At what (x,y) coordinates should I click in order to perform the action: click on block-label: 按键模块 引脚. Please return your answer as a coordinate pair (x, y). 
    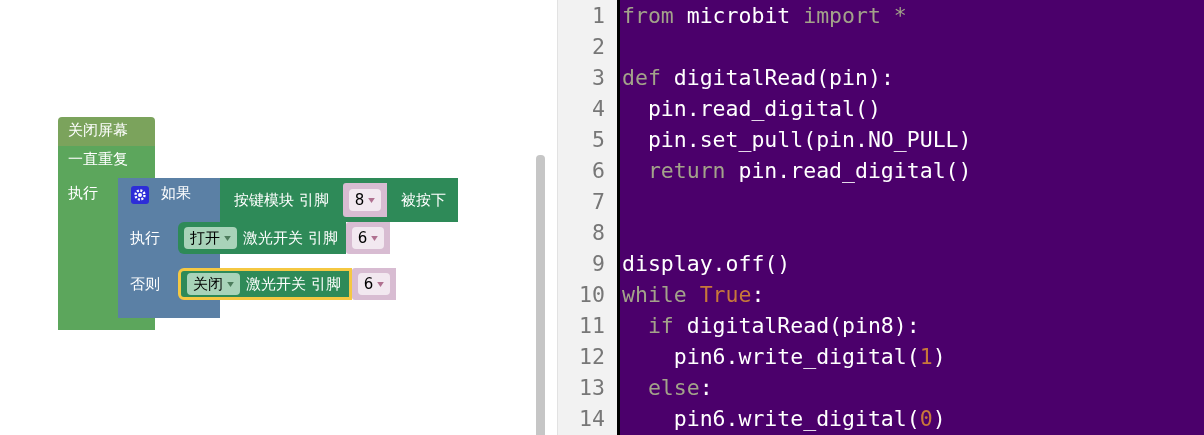
    Looking at the image, I should click on (281, 200).